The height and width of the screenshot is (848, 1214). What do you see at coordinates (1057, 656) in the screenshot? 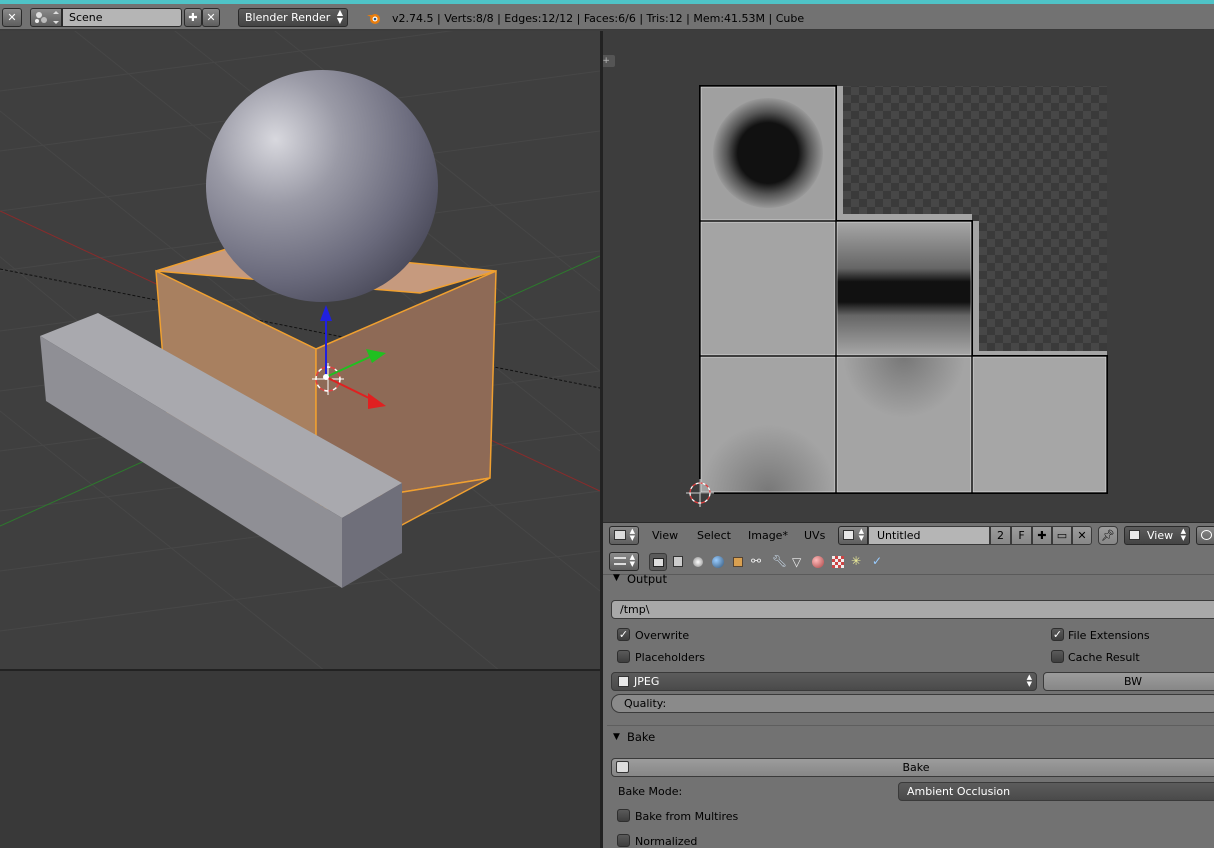
I see `cache-result-checkbox` at bounding box center [1057, 656].